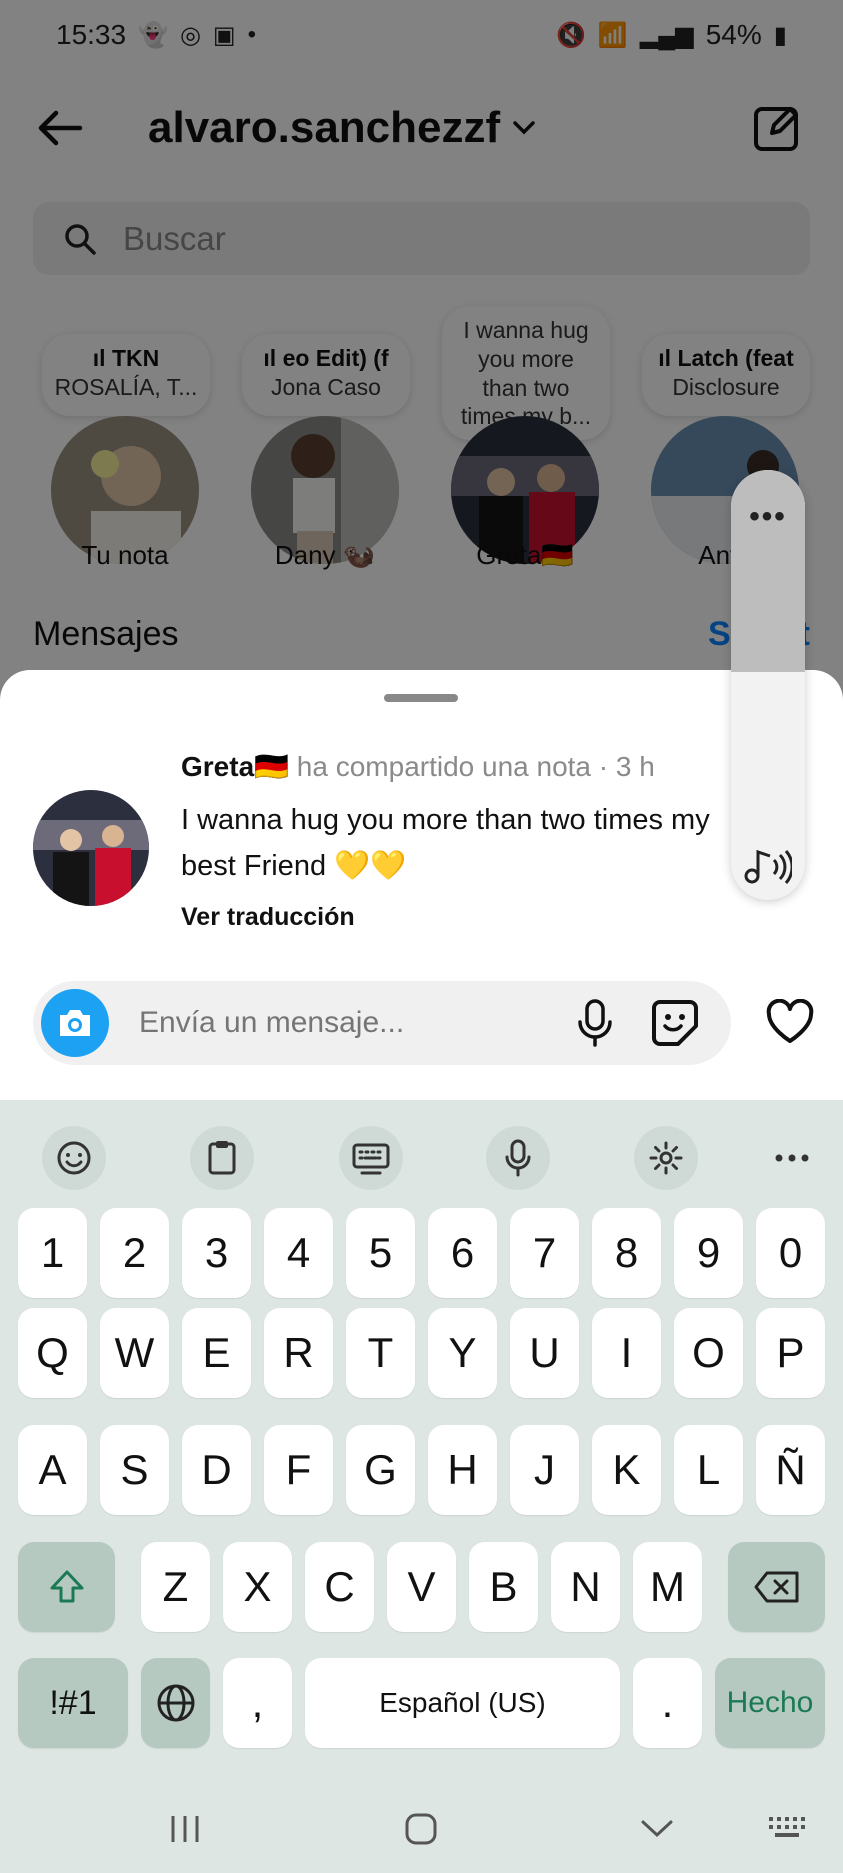  Describe the element at coordinates (298, 1253) in the screenshot. I see `key-4: 4` at that location.